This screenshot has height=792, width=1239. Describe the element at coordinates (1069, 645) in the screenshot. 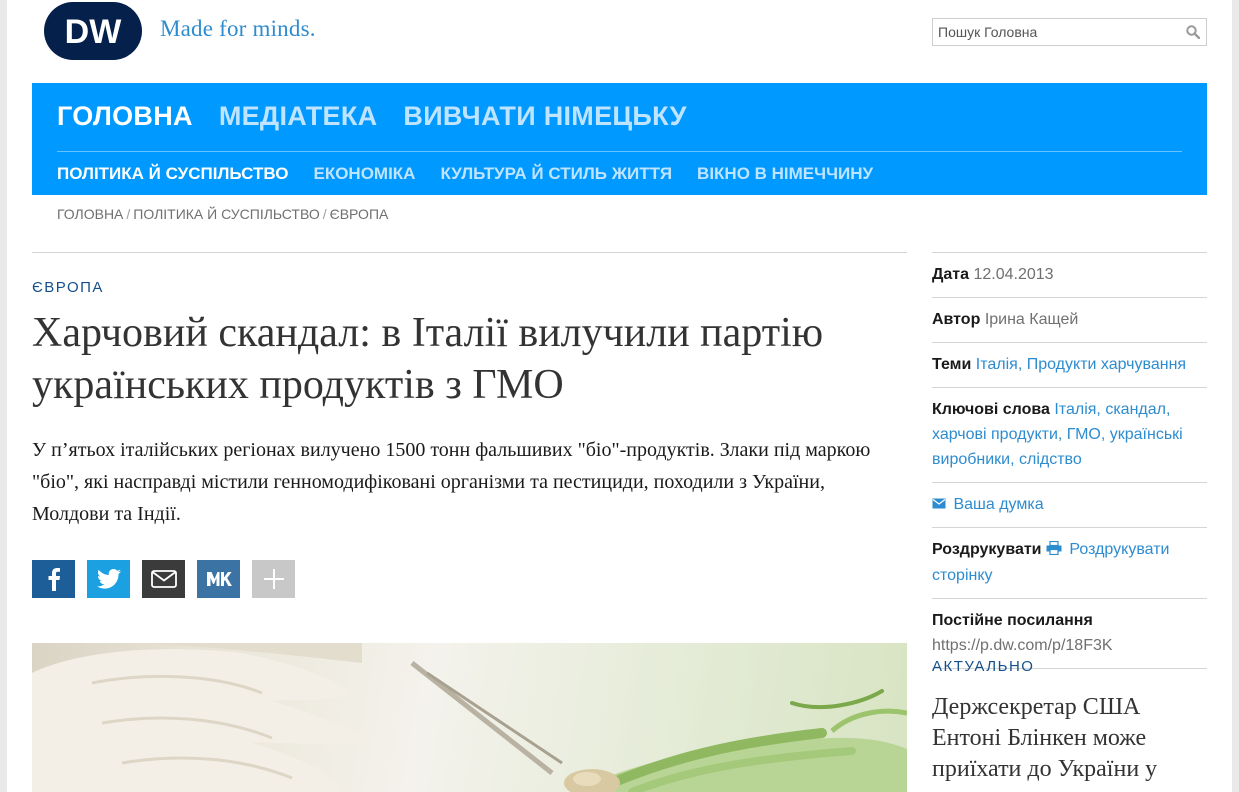

I see `permalink-value: https://p.dw.com/p/18F3K` at that location.